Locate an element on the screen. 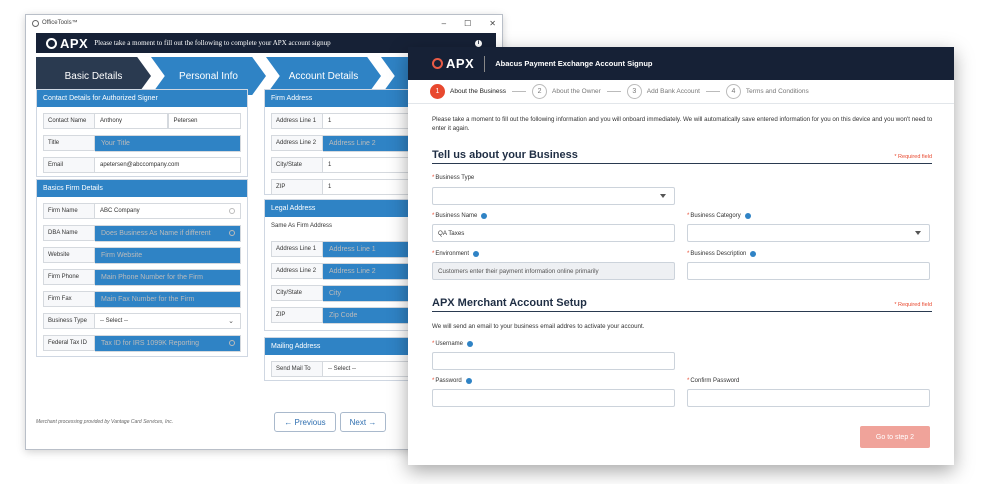  field-value: ABC Company is located at coordinates (120, 211).